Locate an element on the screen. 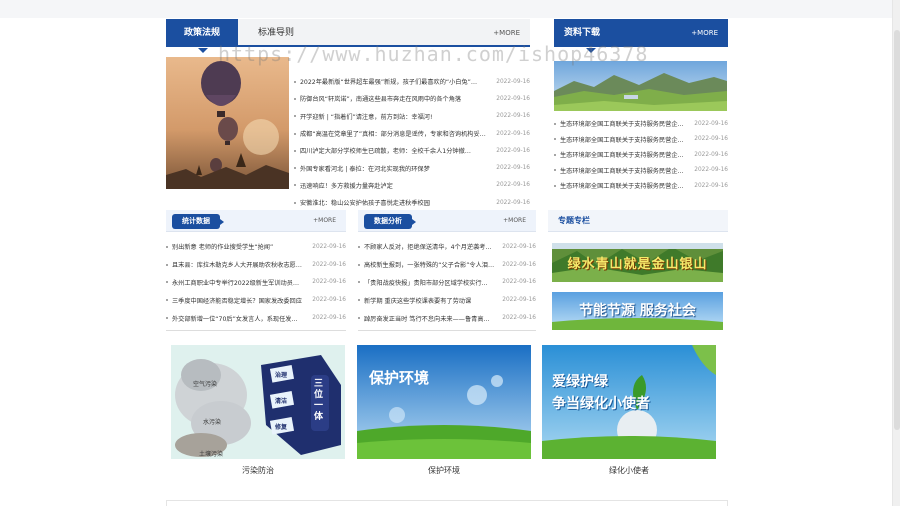 This screenshot has width=900, height=506. card-caption: 绿化小使者 is located at coordinates (629, 470).